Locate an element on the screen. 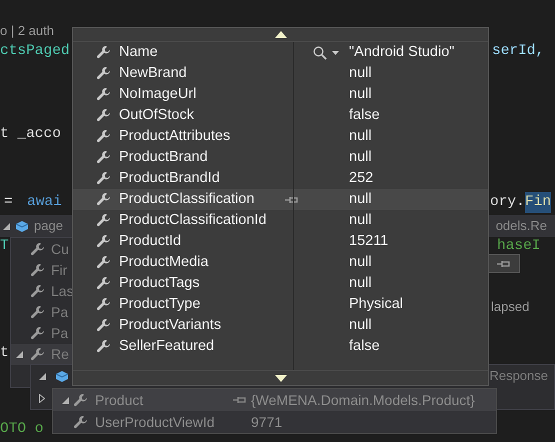 This screenshot has height=442, width=555. variable-value: odels.Re is located at coordinates (521, 226).